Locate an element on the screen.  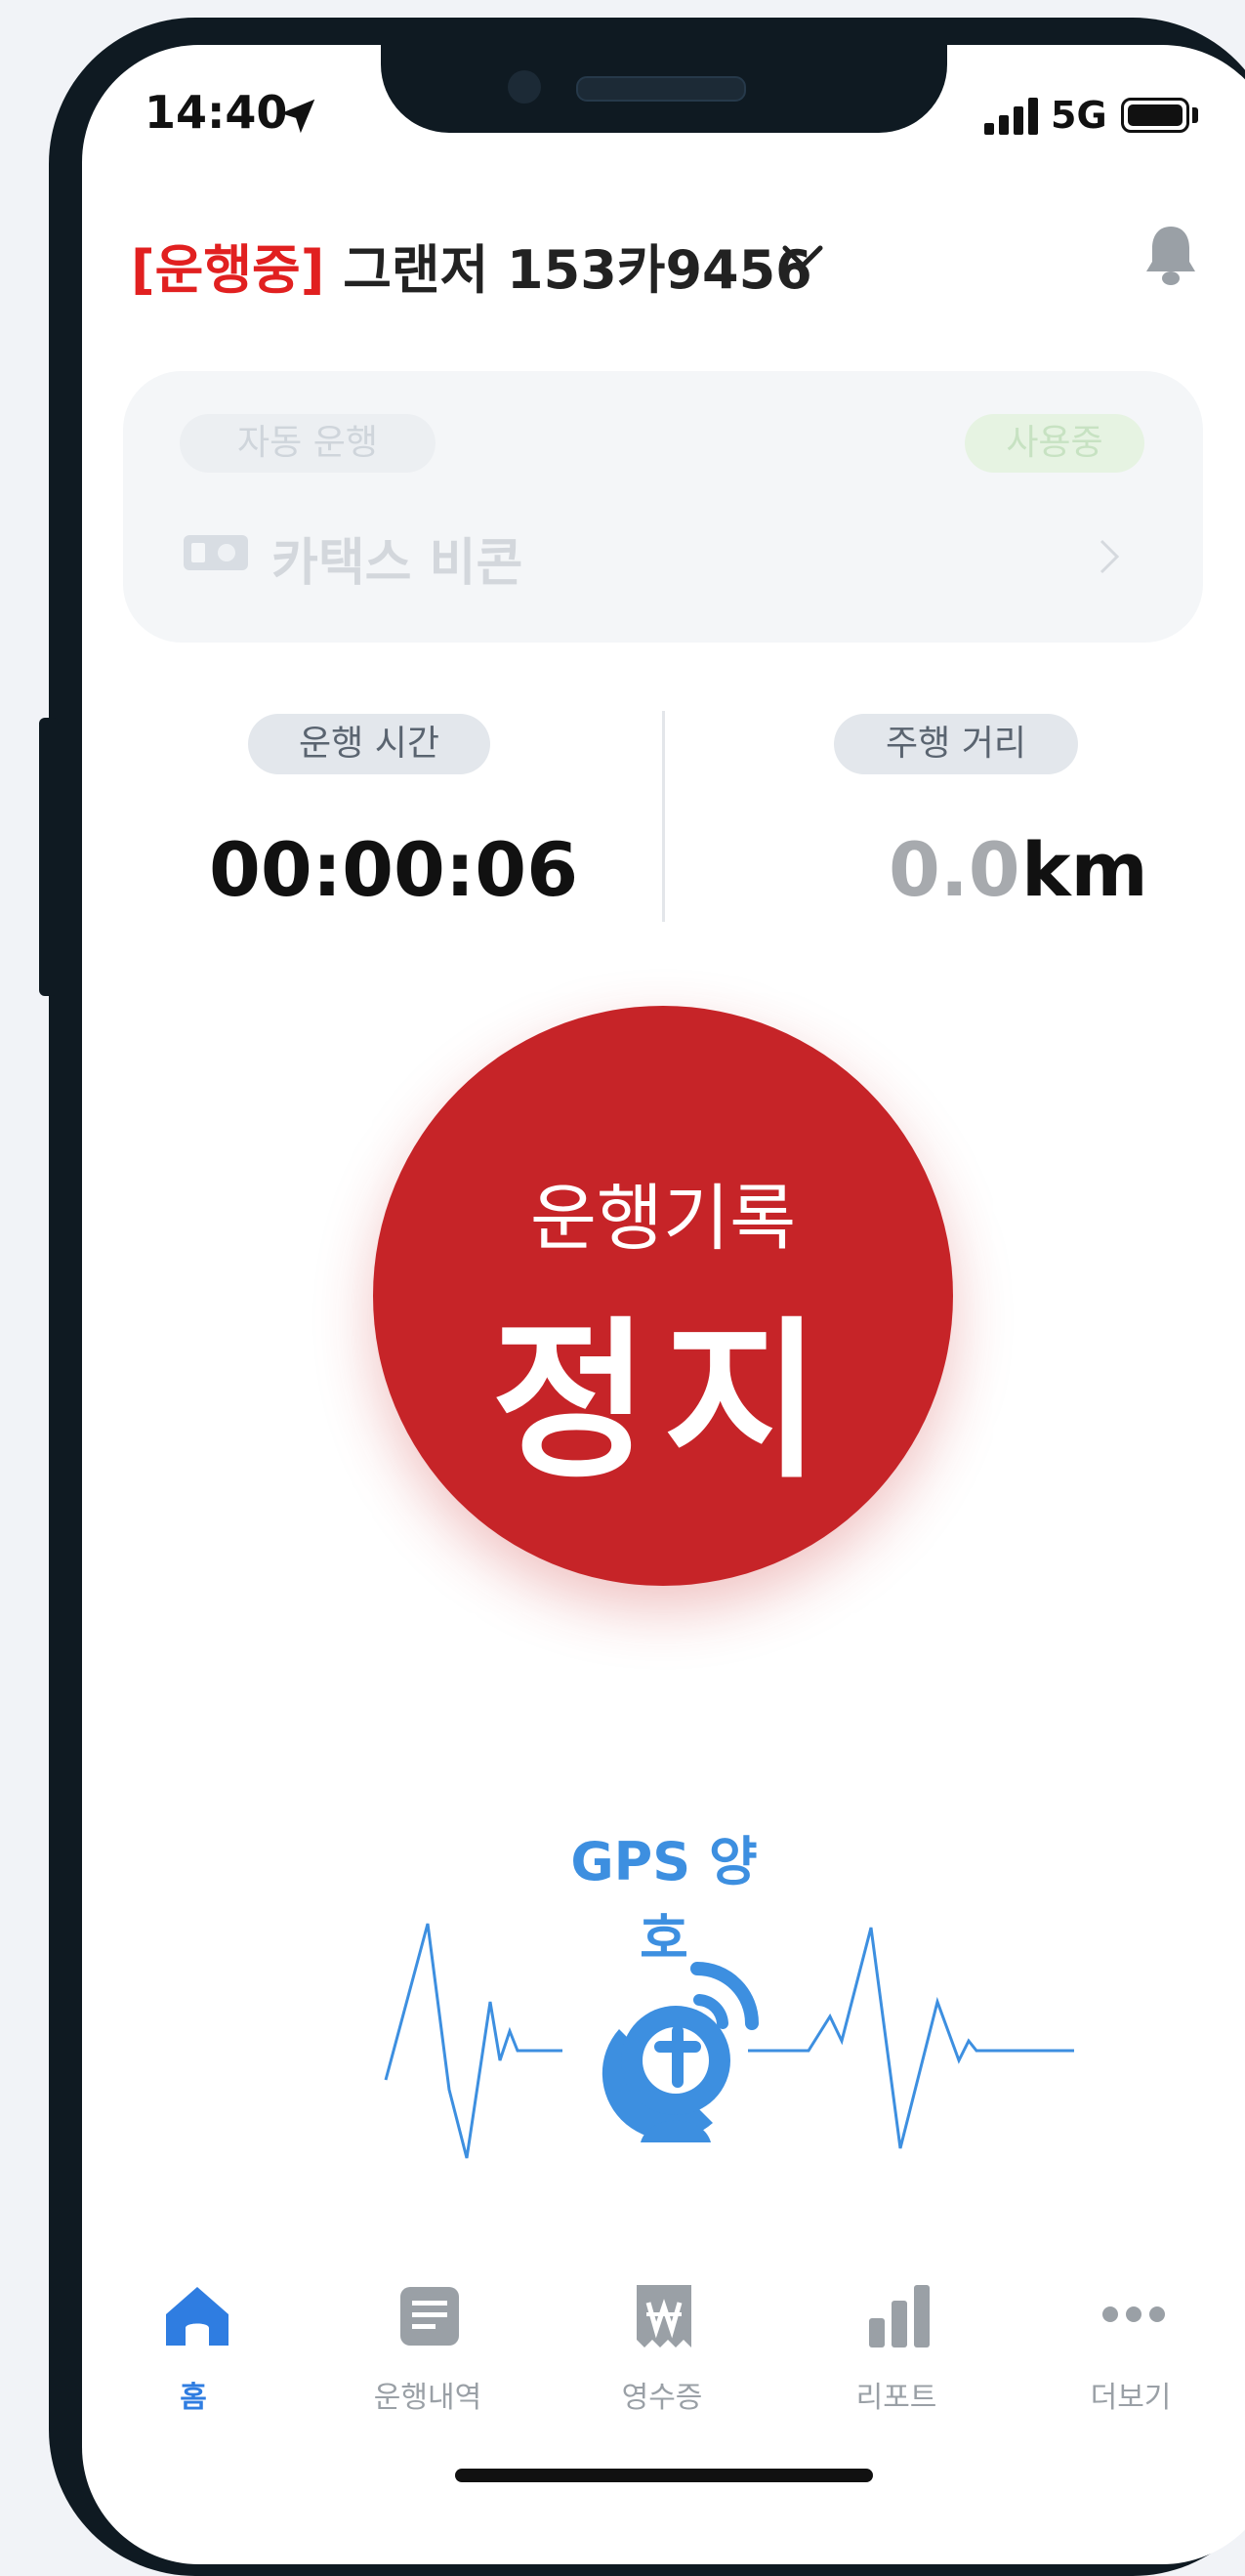
document-icon is located at coordinates (430, 2316).